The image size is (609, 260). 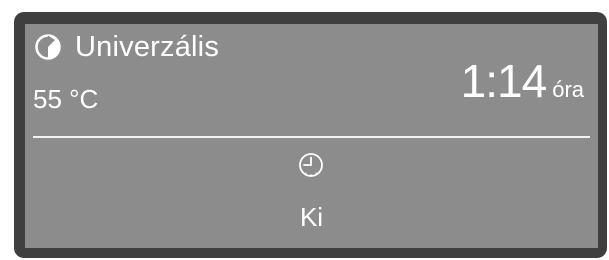 I want to click on program-duration: 1:14 óra, so click(x=522, y=81).